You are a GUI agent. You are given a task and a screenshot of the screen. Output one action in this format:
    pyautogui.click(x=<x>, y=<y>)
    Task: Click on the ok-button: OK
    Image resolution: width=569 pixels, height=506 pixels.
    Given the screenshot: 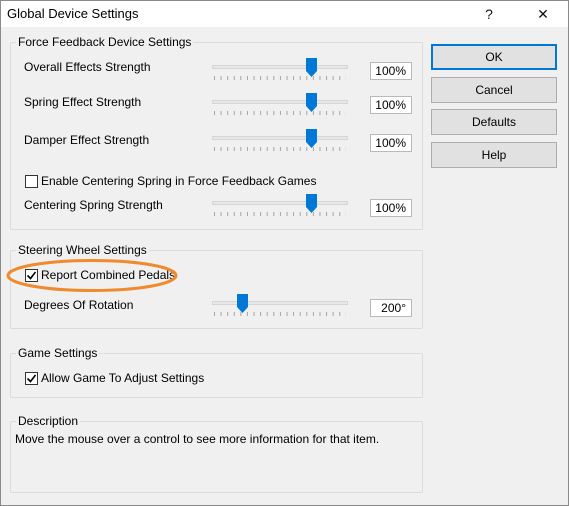 What is the action you would take?
    pyautogui.click(x=494, y=57)
    